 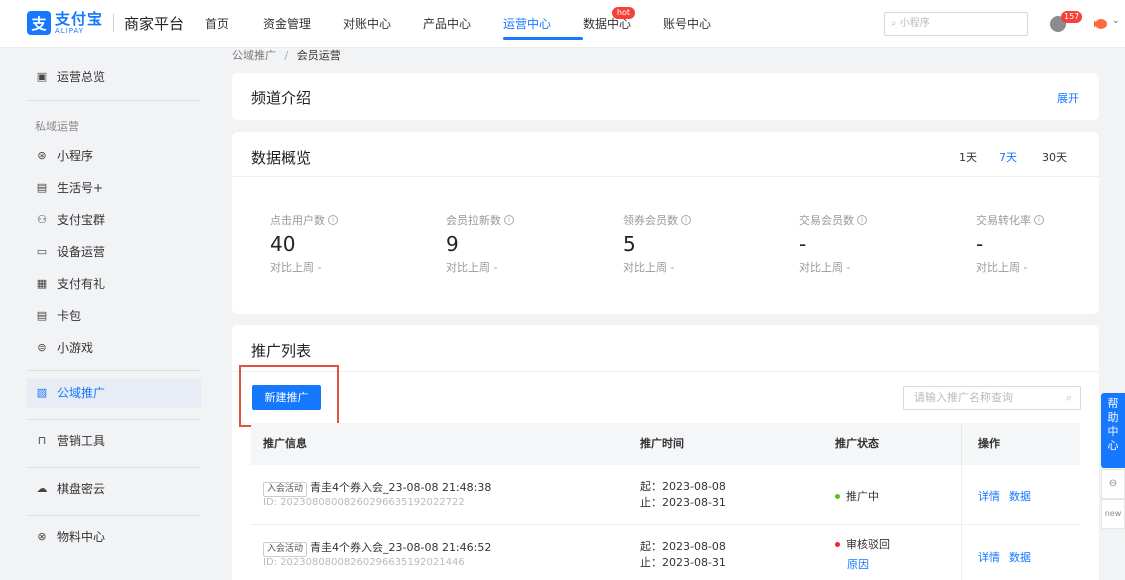 What do you see at coordinates (42, 536) in the screenshot?
I see `box-icon: ⊗` at bounding box center [42, 536].